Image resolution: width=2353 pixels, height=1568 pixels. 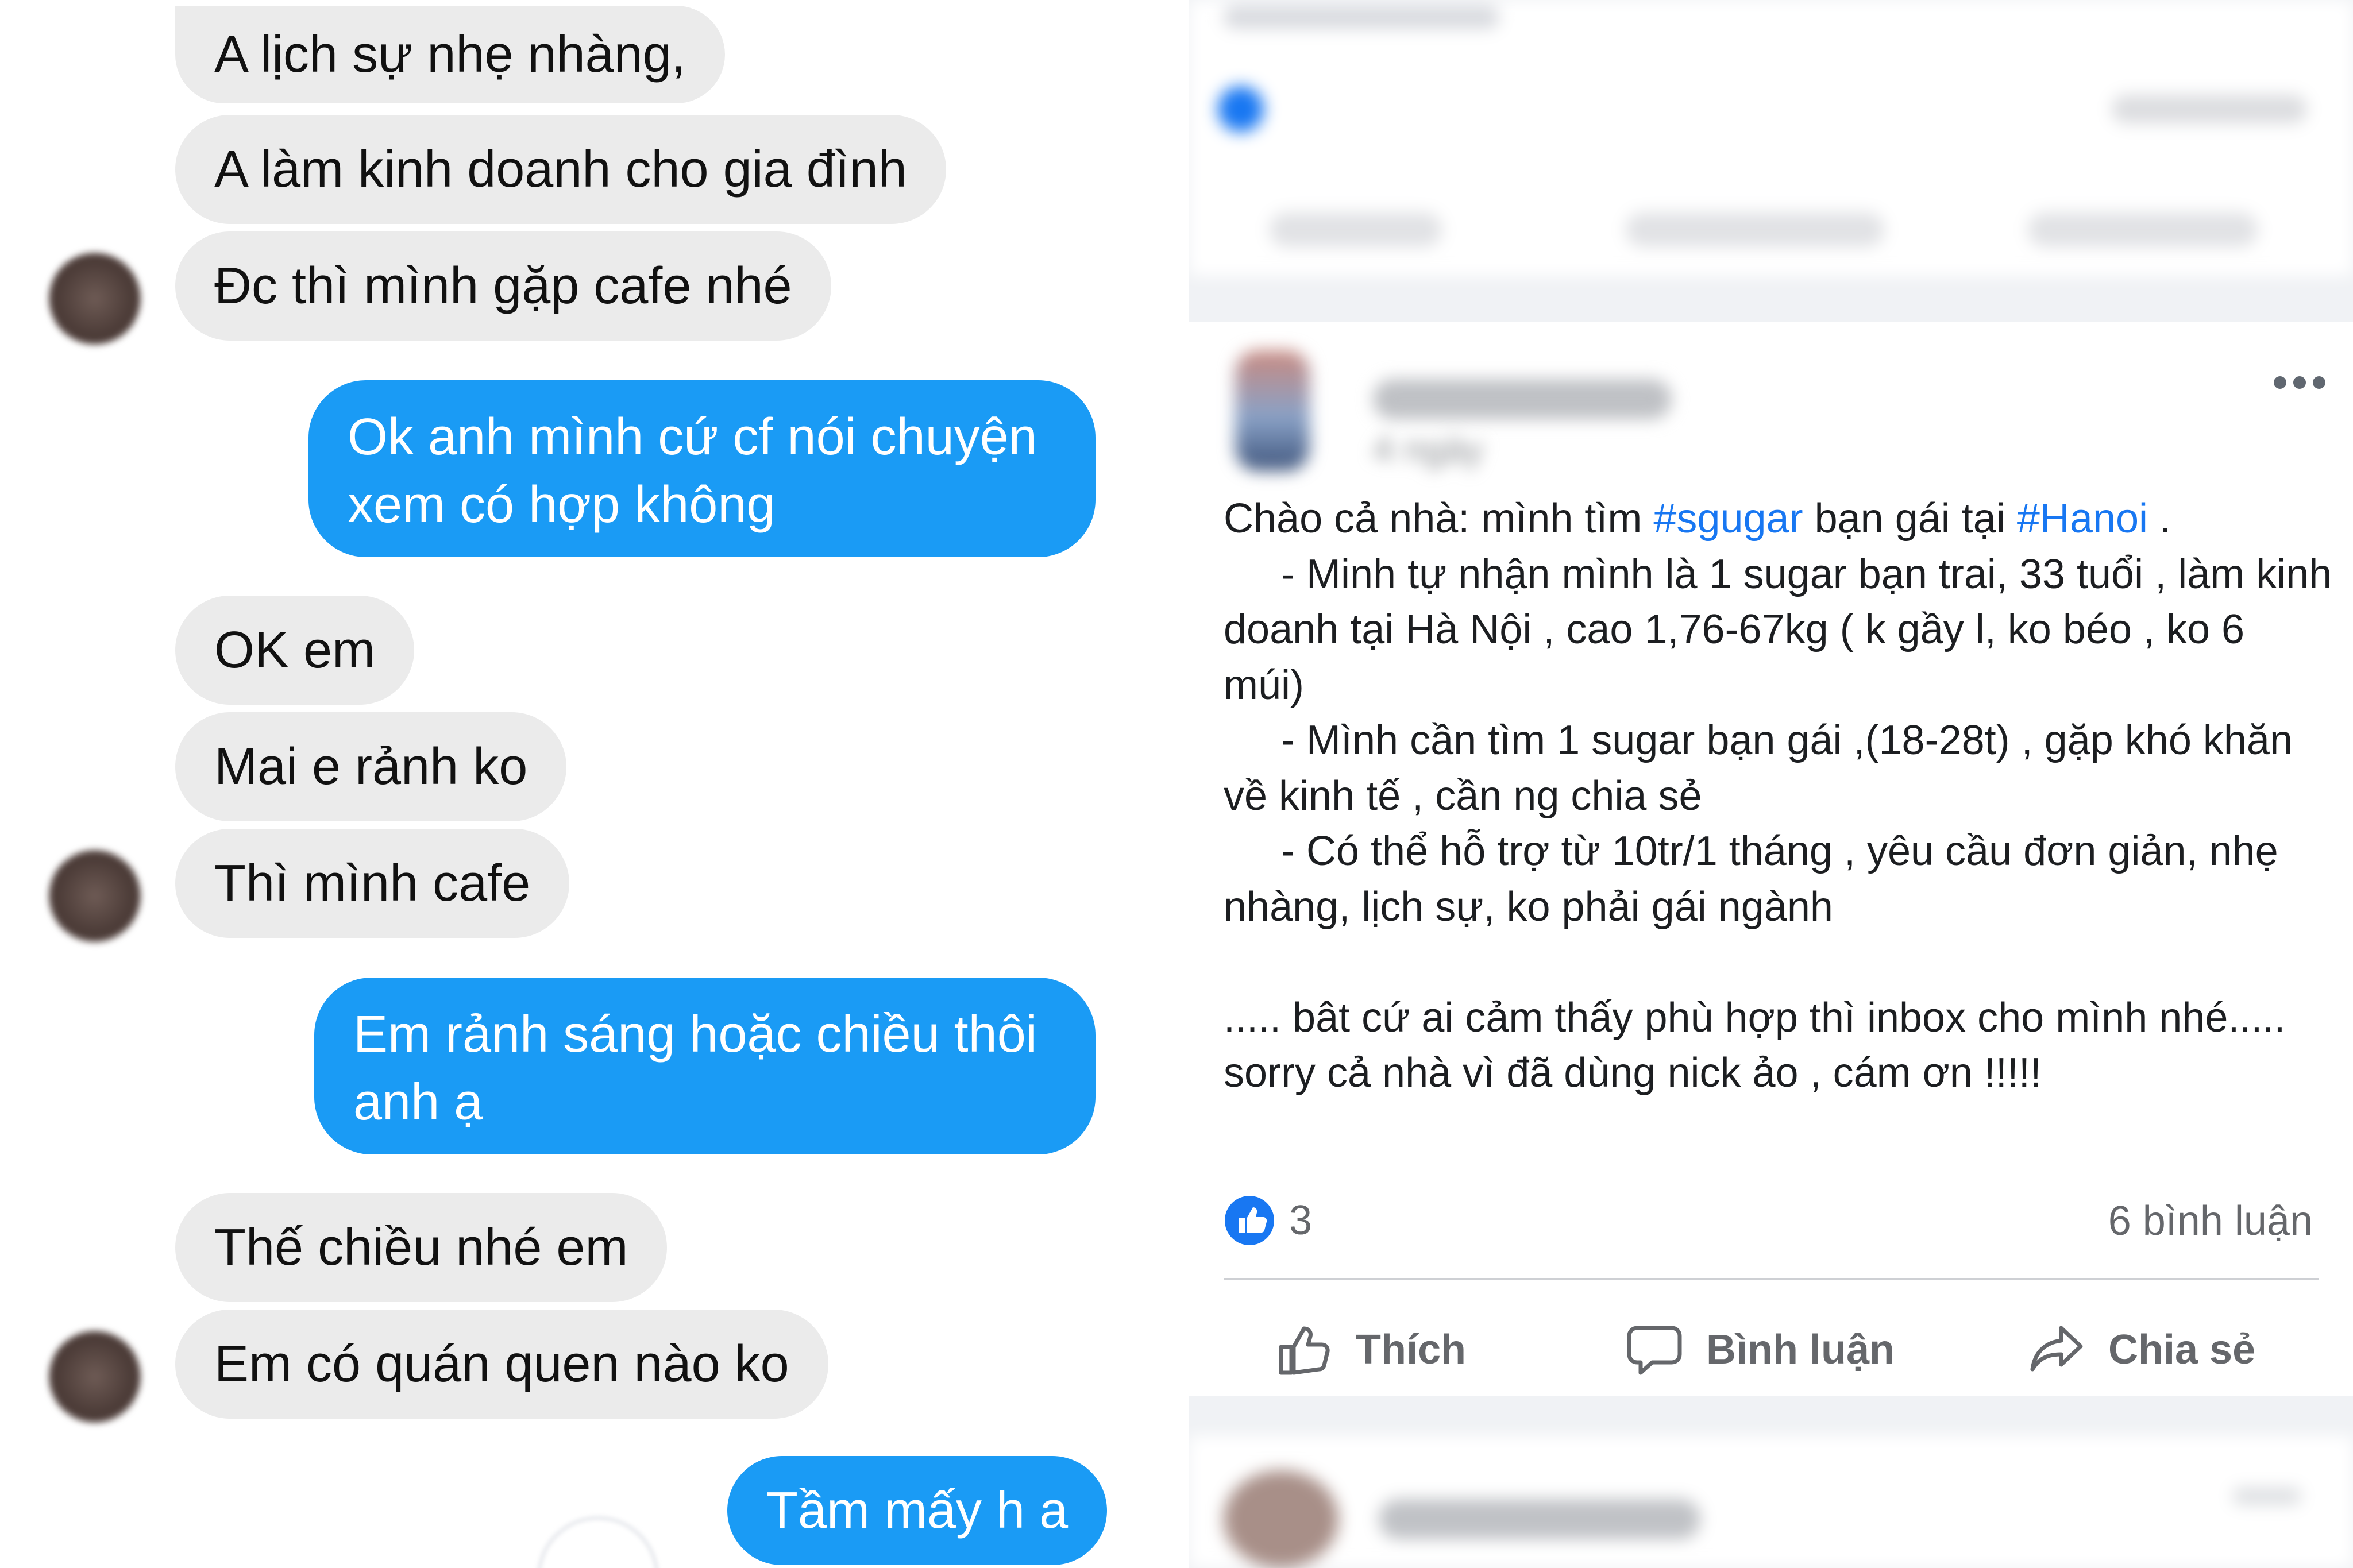 What do you see at coordinates (917, 1510) in the screenshot?
I see `outgoing-message: Tầm mấy h a` at bounding box center [917, 1510].